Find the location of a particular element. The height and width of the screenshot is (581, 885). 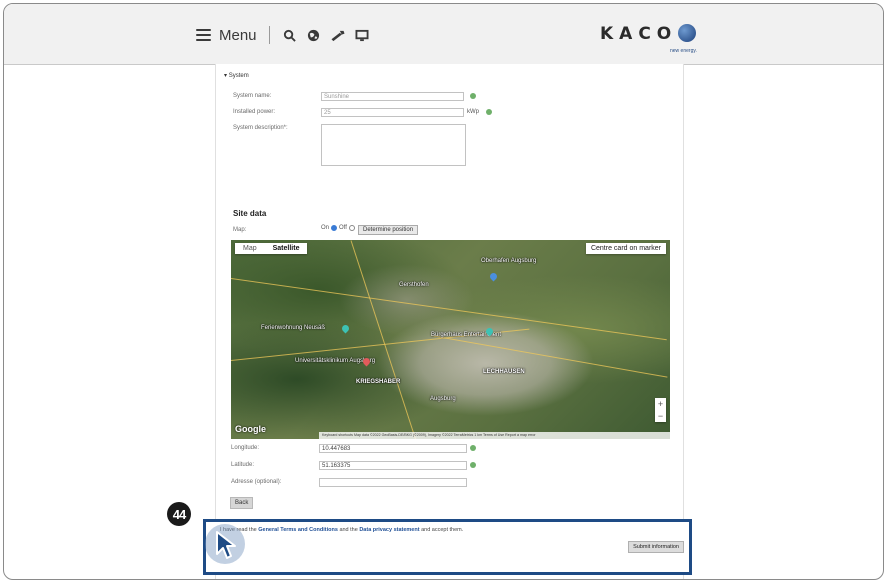

tools-icon is located at coordinates (338, 35).